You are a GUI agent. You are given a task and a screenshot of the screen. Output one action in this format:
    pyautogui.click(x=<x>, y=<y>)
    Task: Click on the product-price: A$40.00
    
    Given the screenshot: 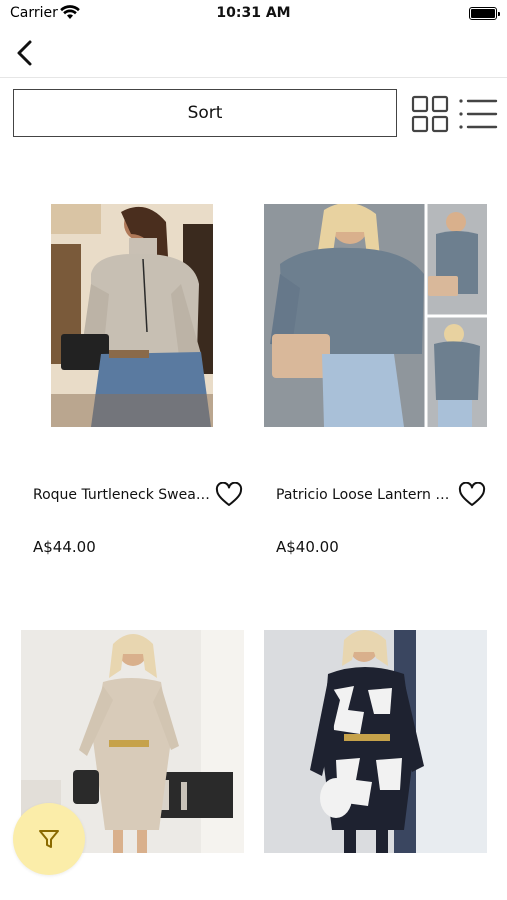 What is the action you would take?
    pyautogui.click(x=307, y=547)
    